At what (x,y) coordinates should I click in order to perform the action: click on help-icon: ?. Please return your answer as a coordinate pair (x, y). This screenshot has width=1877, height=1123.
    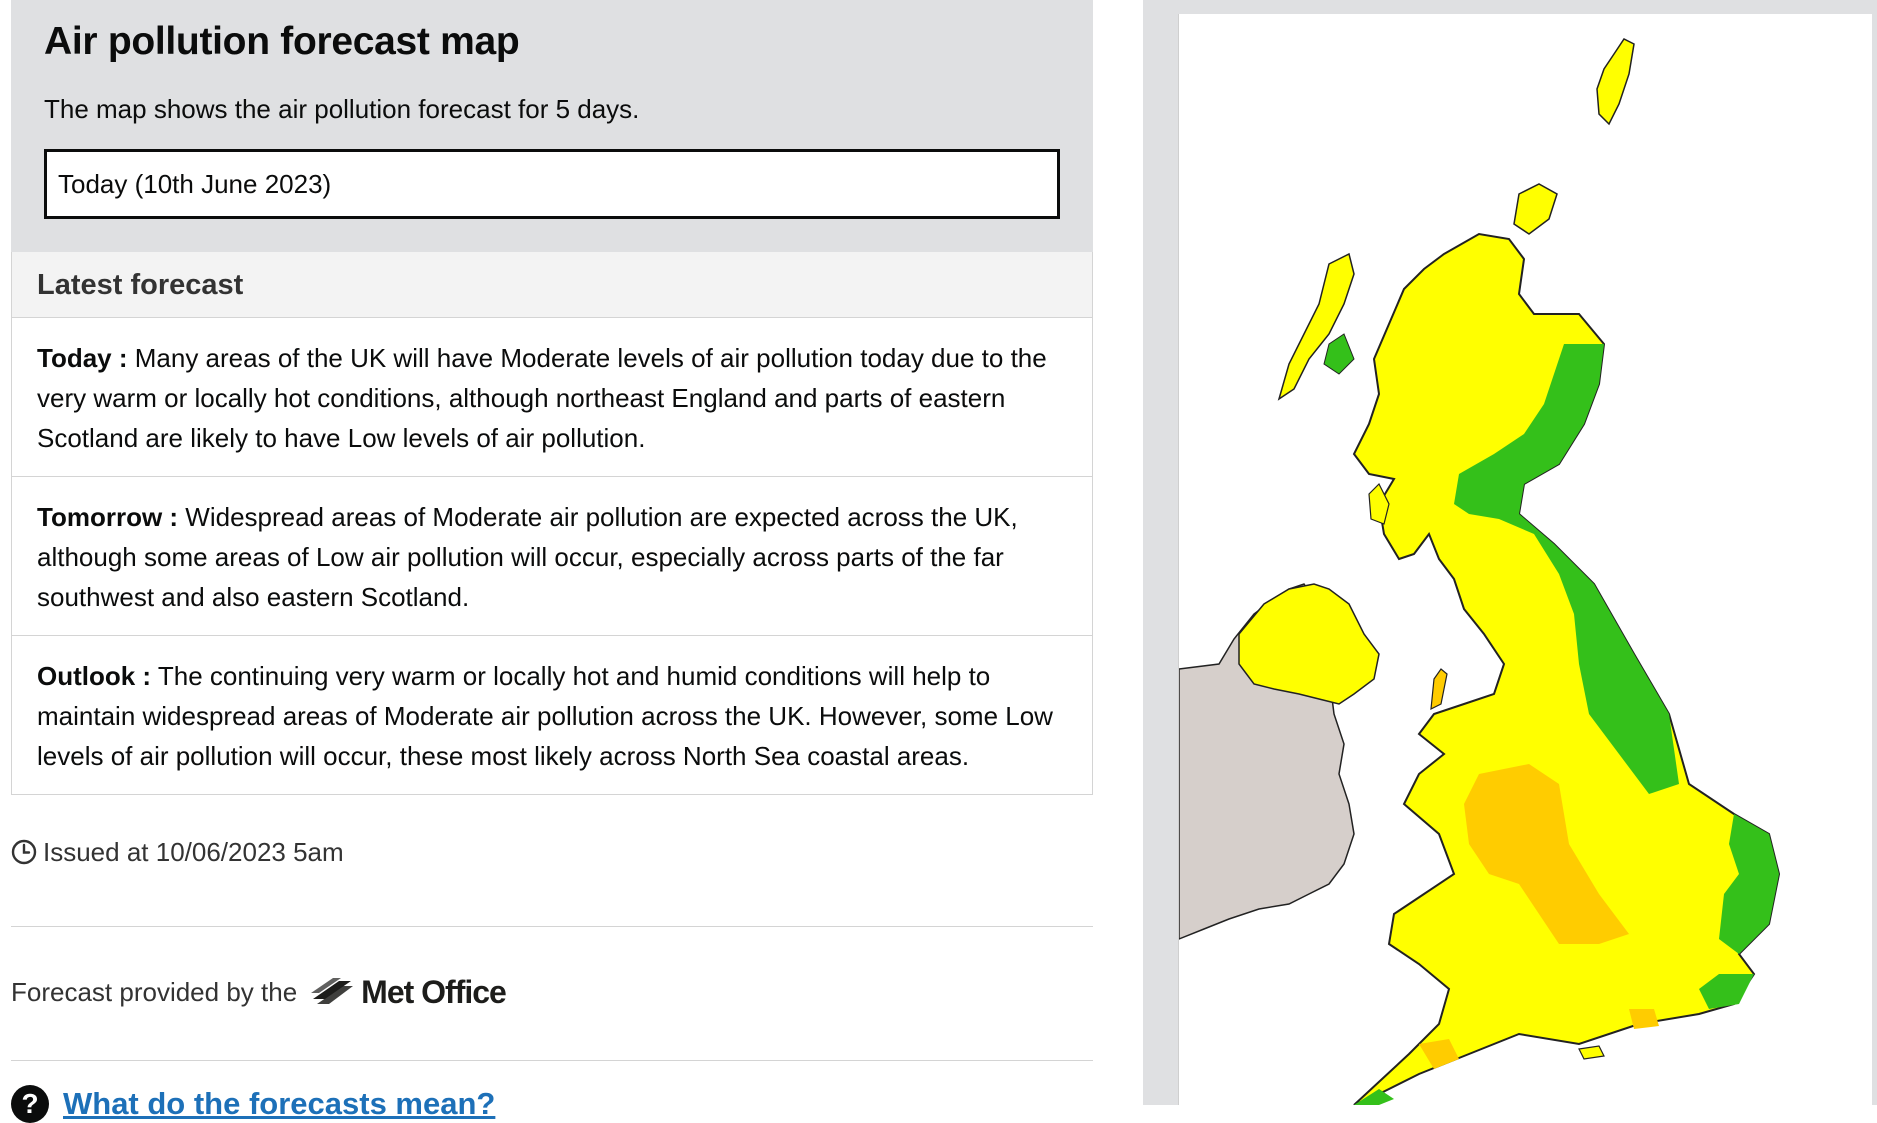
    Looking at the image, I should click on (30, 1104).